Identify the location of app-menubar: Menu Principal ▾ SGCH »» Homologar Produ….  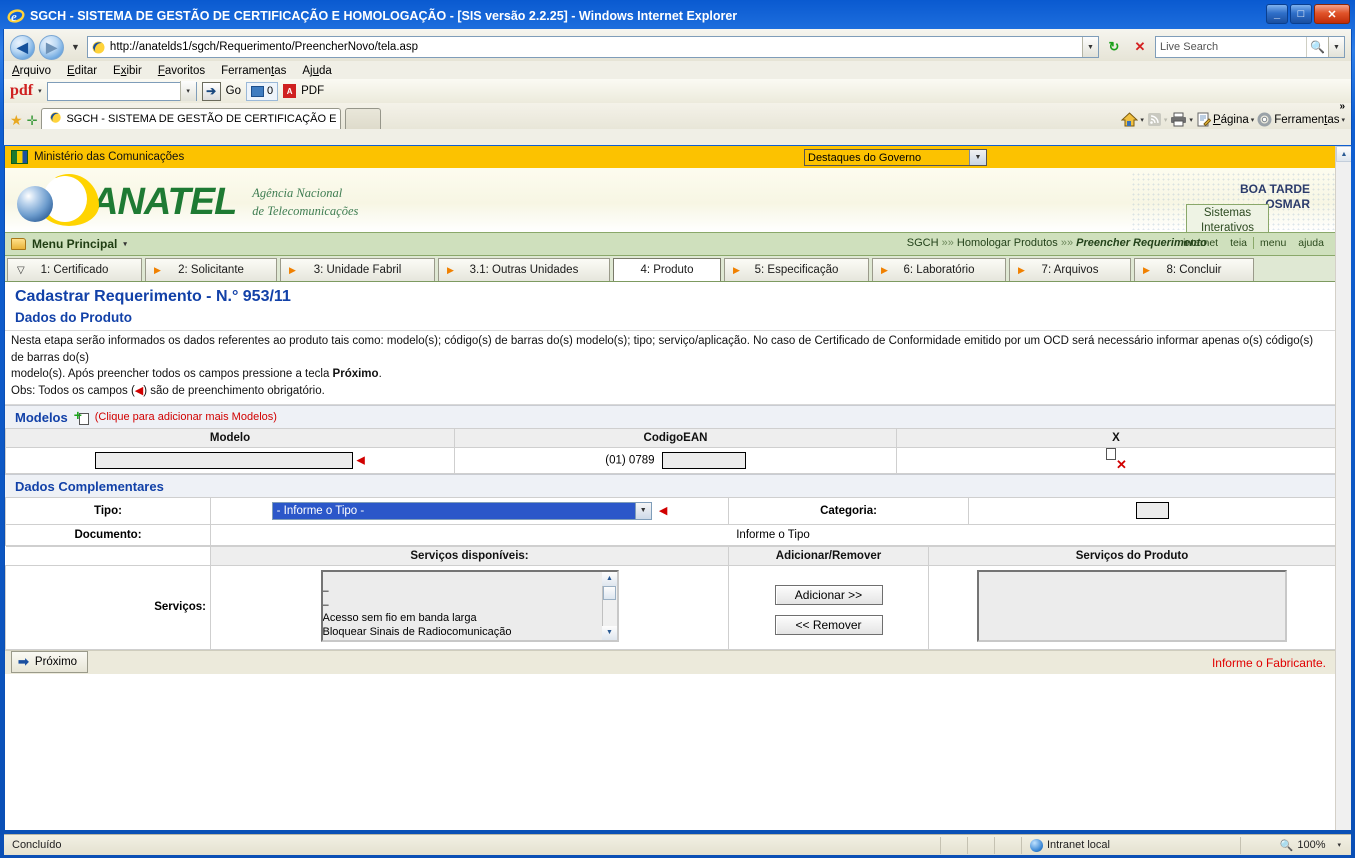
(670, 244).